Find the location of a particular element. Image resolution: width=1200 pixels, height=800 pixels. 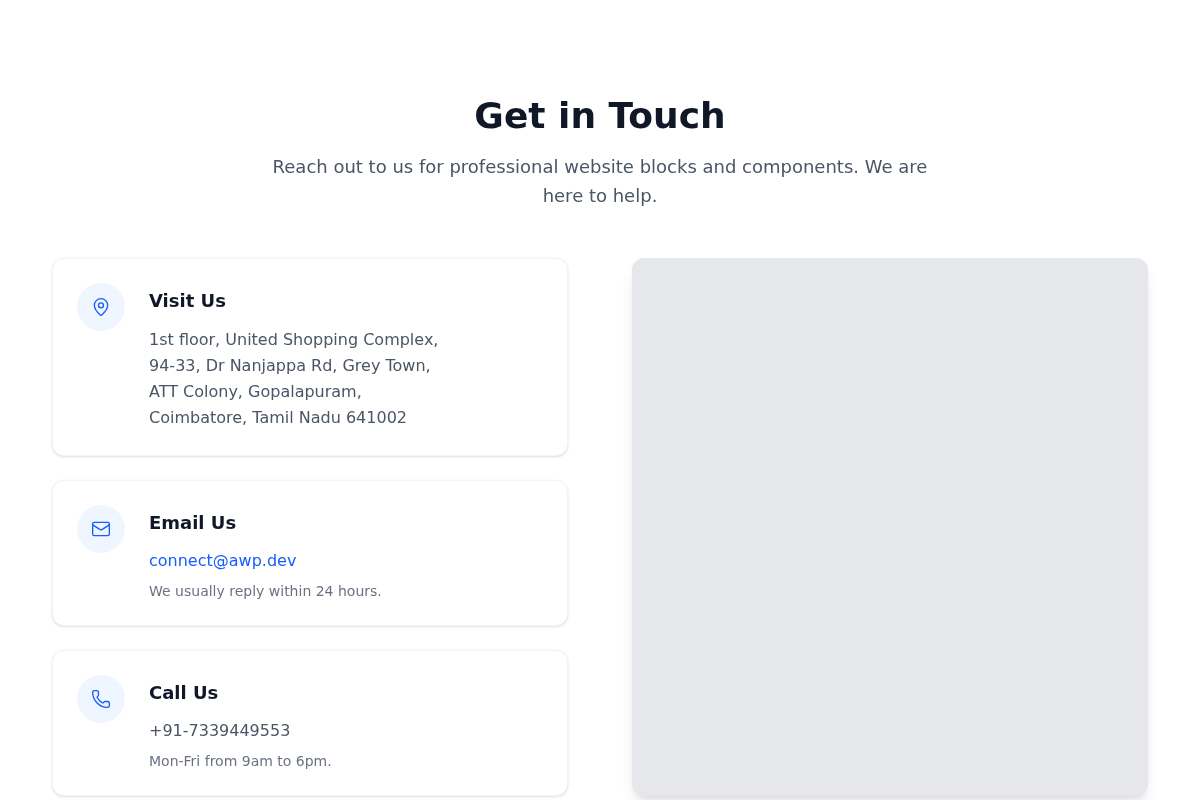

card-title: Email Us is located at coordinates (193, 523).